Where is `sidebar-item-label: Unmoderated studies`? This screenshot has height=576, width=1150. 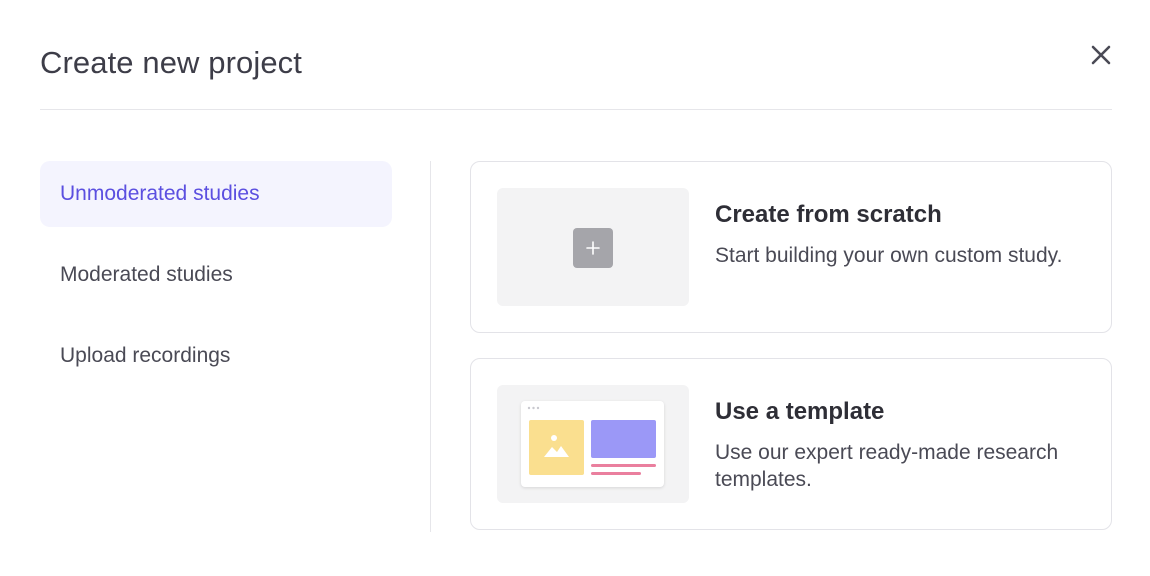
sidebar-item-label: Unmoderated studies is located at coordinates (160, 193).